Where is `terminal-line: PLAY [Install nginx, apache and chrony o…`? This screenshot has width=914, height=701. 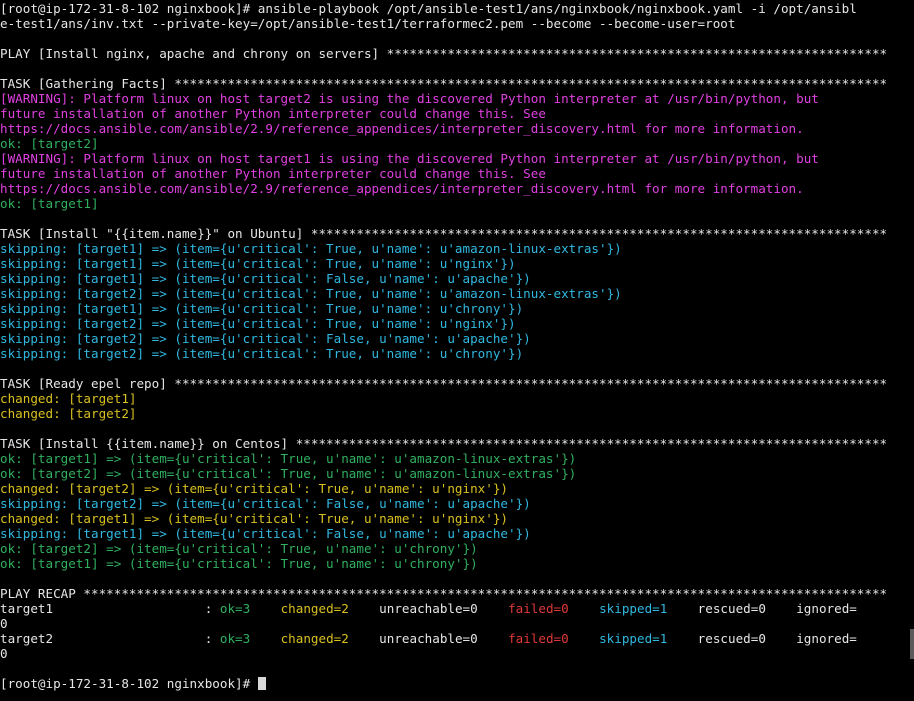
terminal-line: PLAY [Install nginx, apache and chrony o… is located at coordinates (457, 53).